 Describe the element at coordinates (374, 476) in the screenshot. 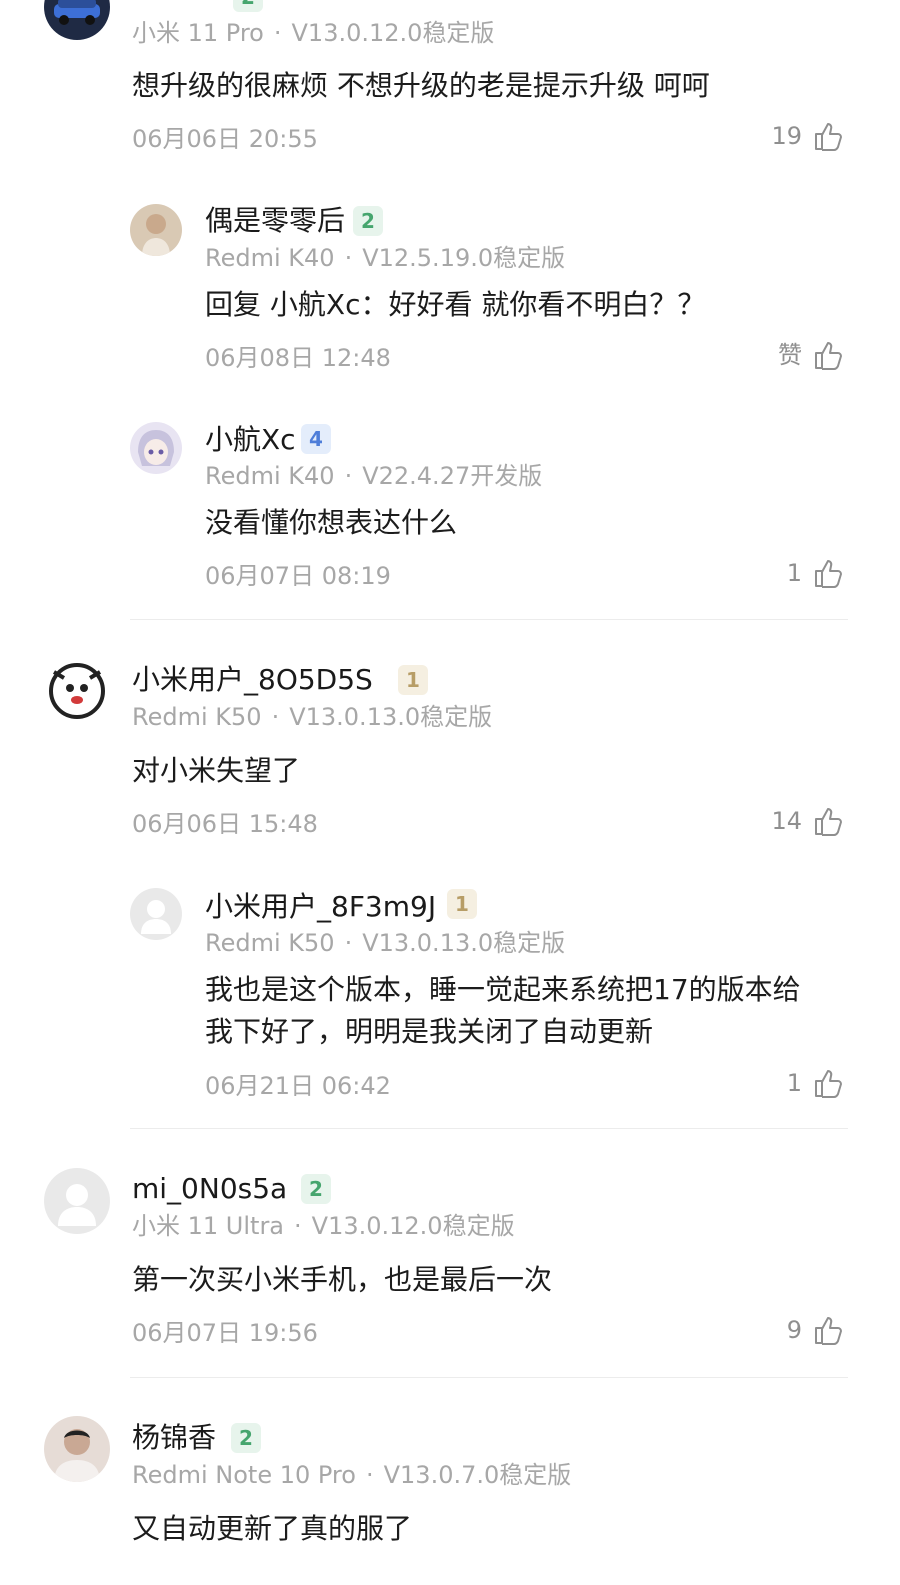

I see `device-info: Redmi K40 · V22.4.27开发版` at that location.